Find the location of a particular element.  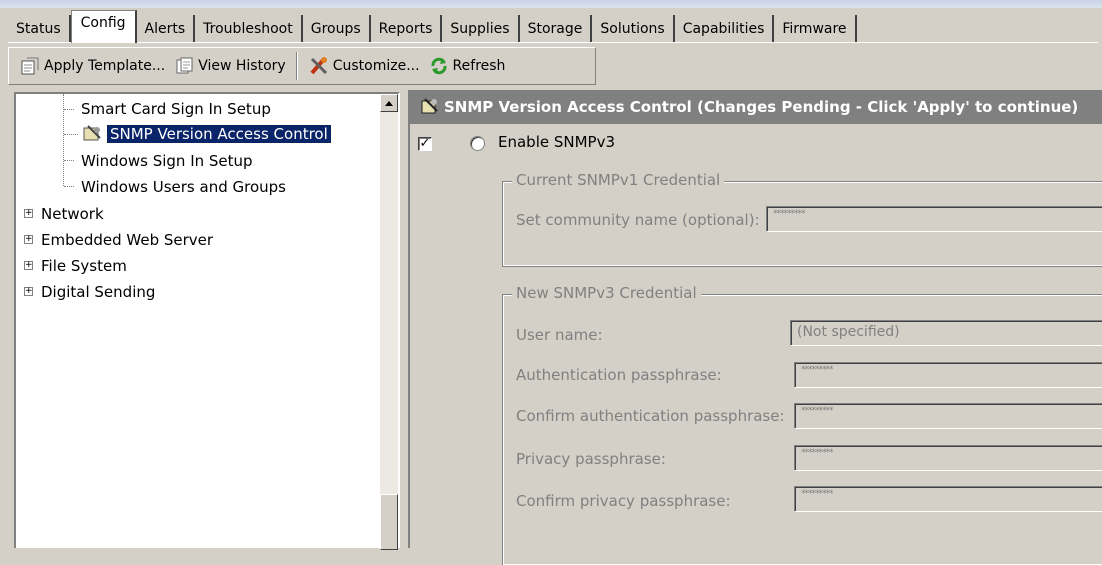

tree-item-label: Digital Sending is located at coordinates (98, 292).